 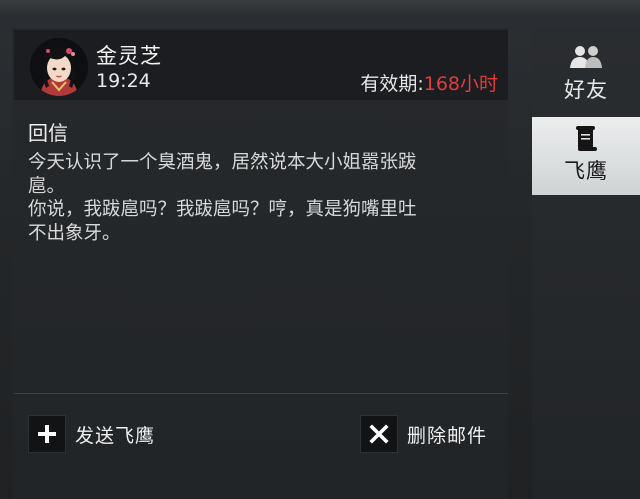 I want to click on close-icon-box, so click(x=379, y=434).